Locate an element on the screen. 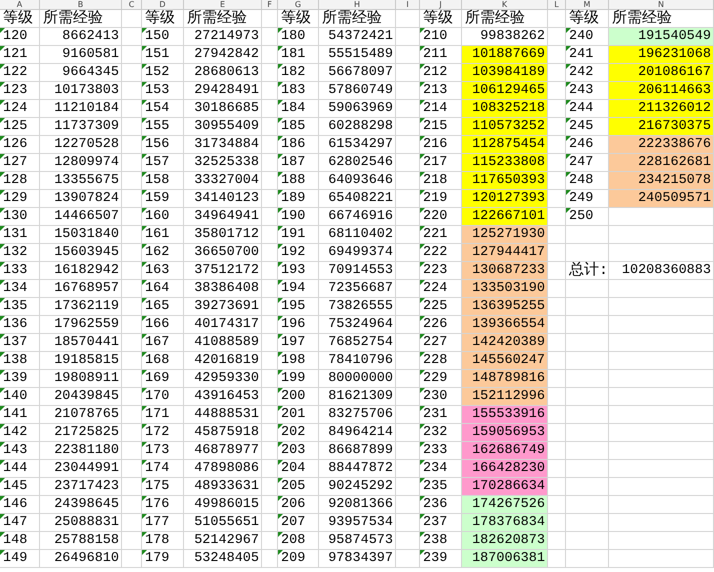 Image resolution: width=714 pixels, height=572 pixels. level-text: 183 is located at coordinates (293, 90).